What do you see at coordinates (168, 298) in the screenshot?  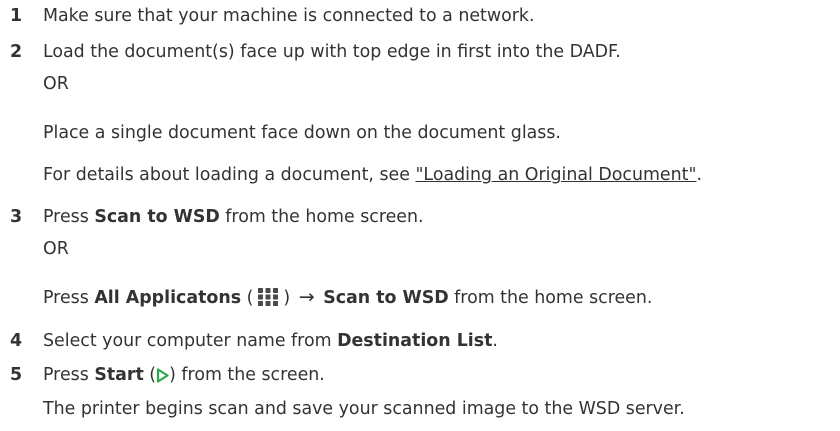 I see `all-applications-label: All Applicatons` at bounding box center [168, 298].